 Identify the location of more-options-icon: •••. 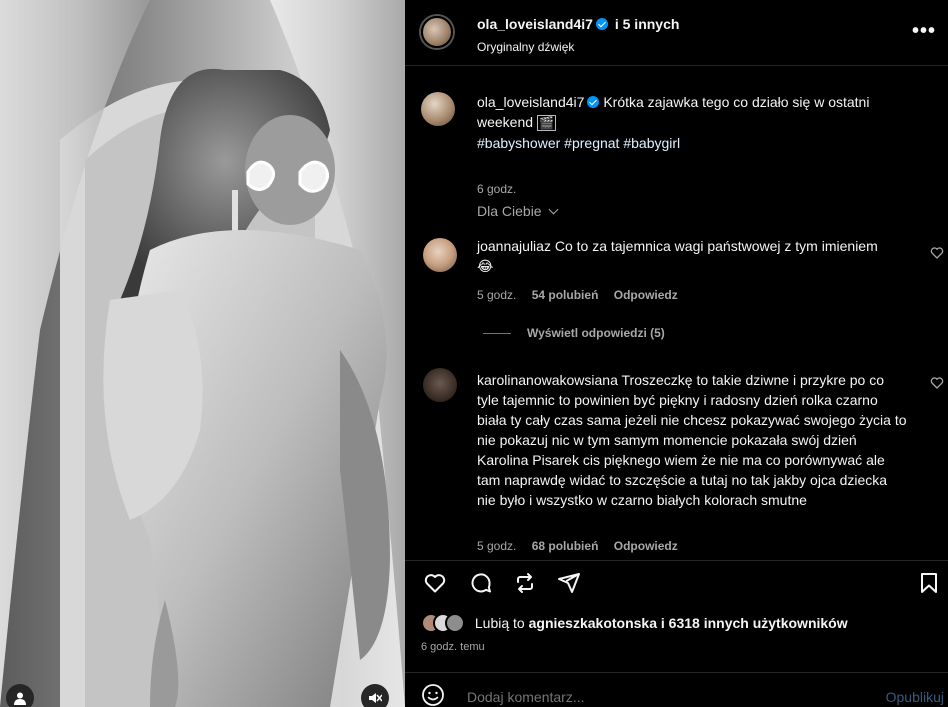
(924, 31).